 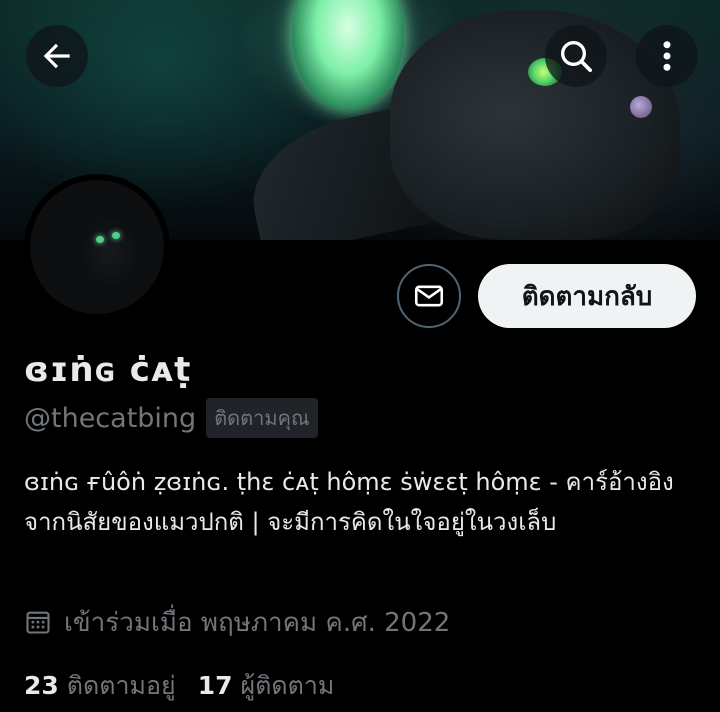 I want to click on search-icon, so click(x=576, y=56).